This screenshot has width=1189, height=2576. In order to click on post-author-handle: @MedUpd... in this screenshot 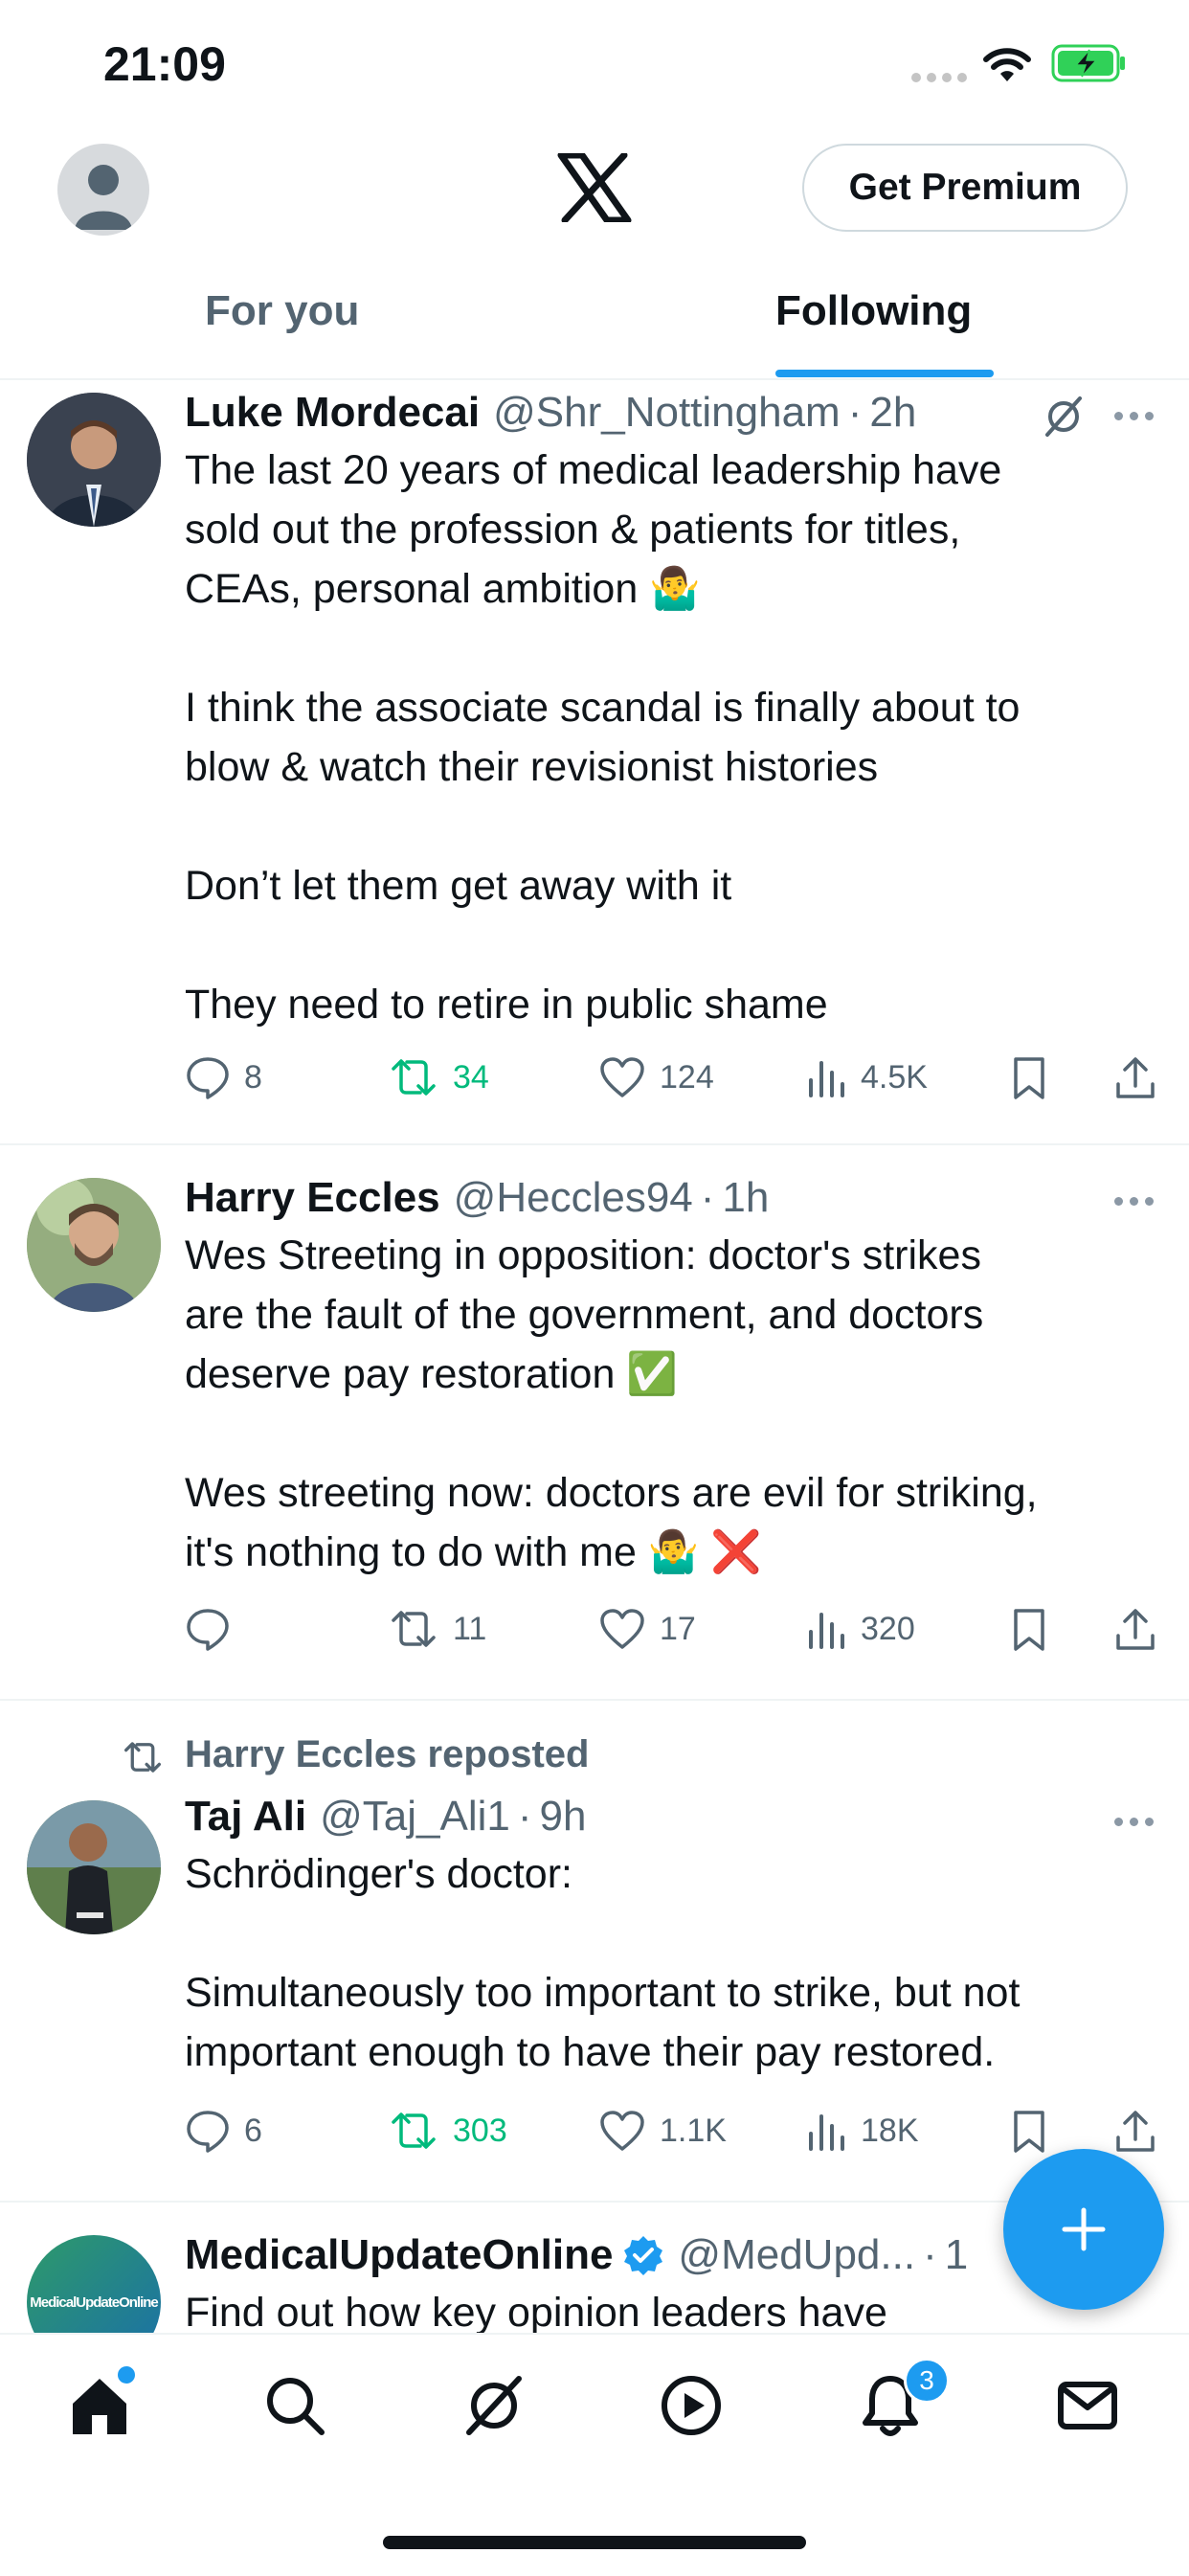, I will do `click(796, 2255)`.